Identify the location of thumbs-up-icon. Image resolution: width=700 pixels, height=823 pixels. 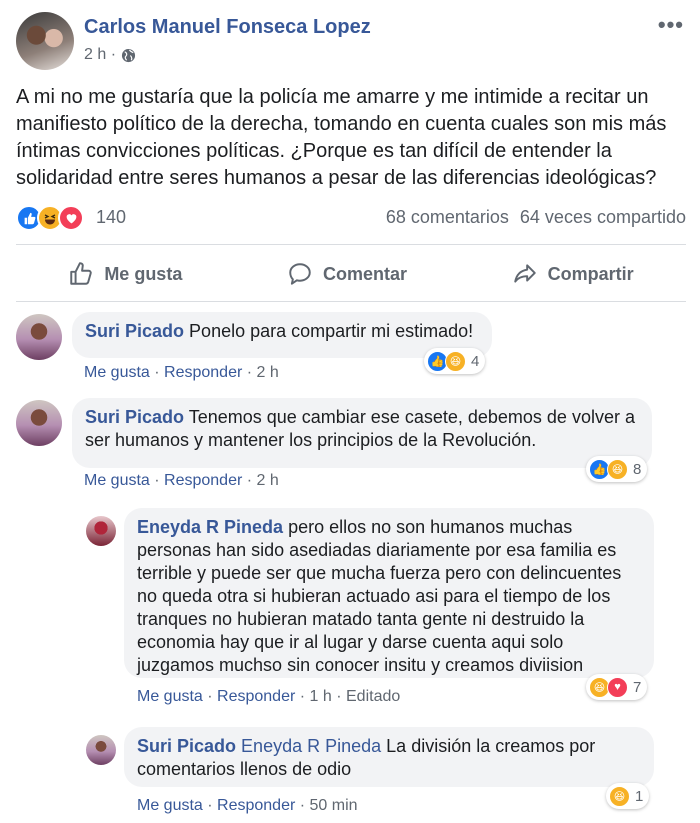
(81, 273).